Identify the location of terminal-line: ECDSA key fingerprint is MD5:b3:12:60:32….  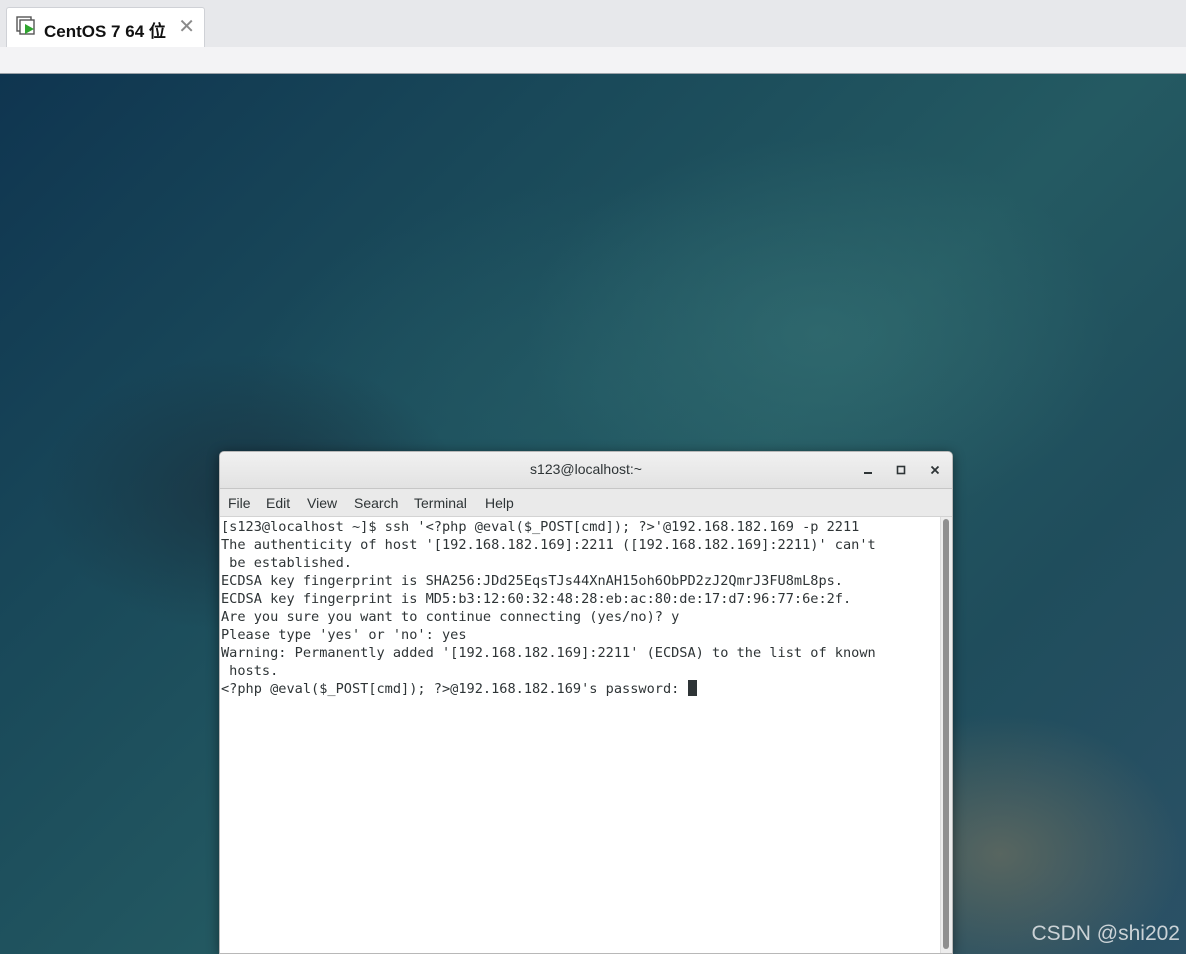
(536, 599).